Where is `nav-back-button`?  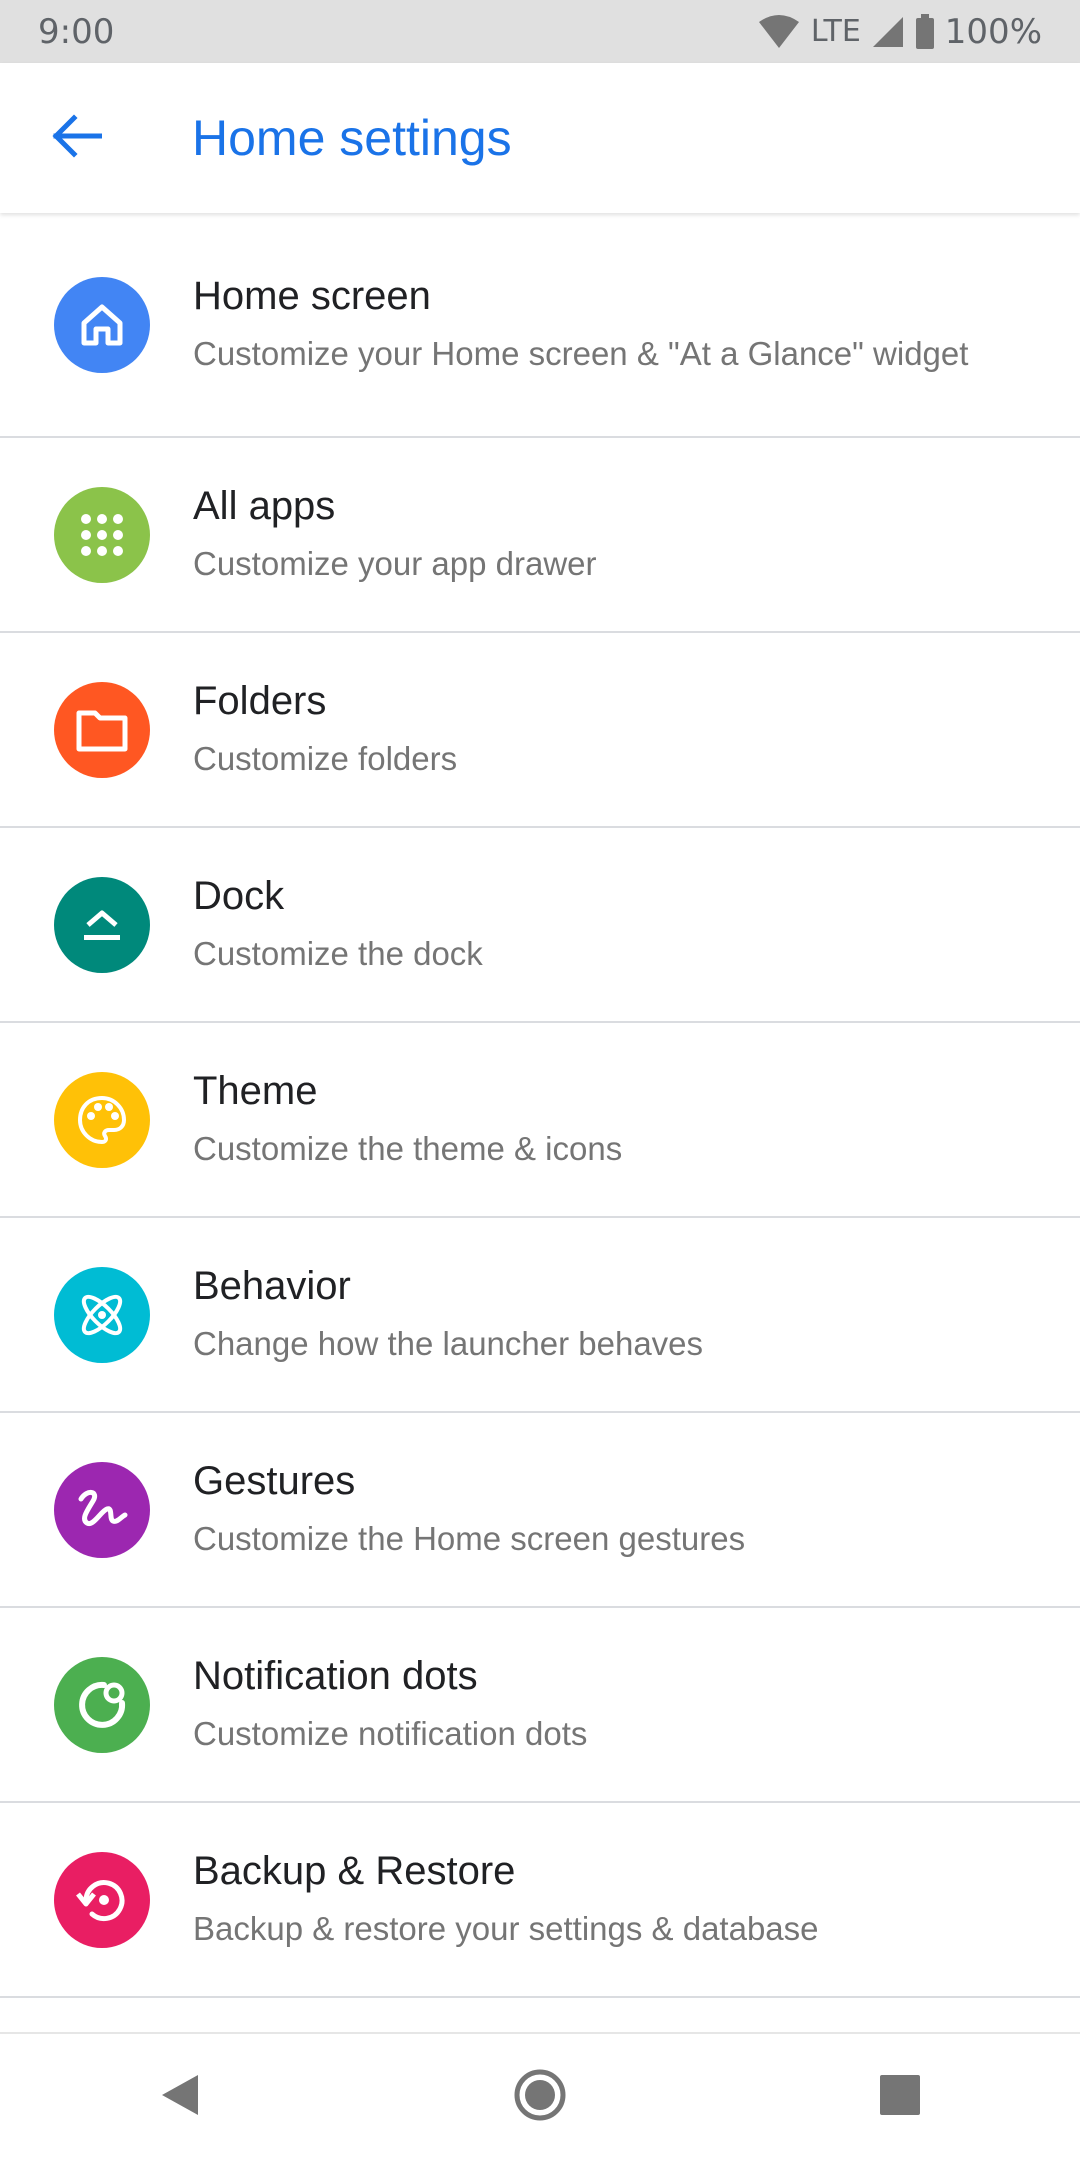 nav-back-button is located at coordinates (180, 2097).